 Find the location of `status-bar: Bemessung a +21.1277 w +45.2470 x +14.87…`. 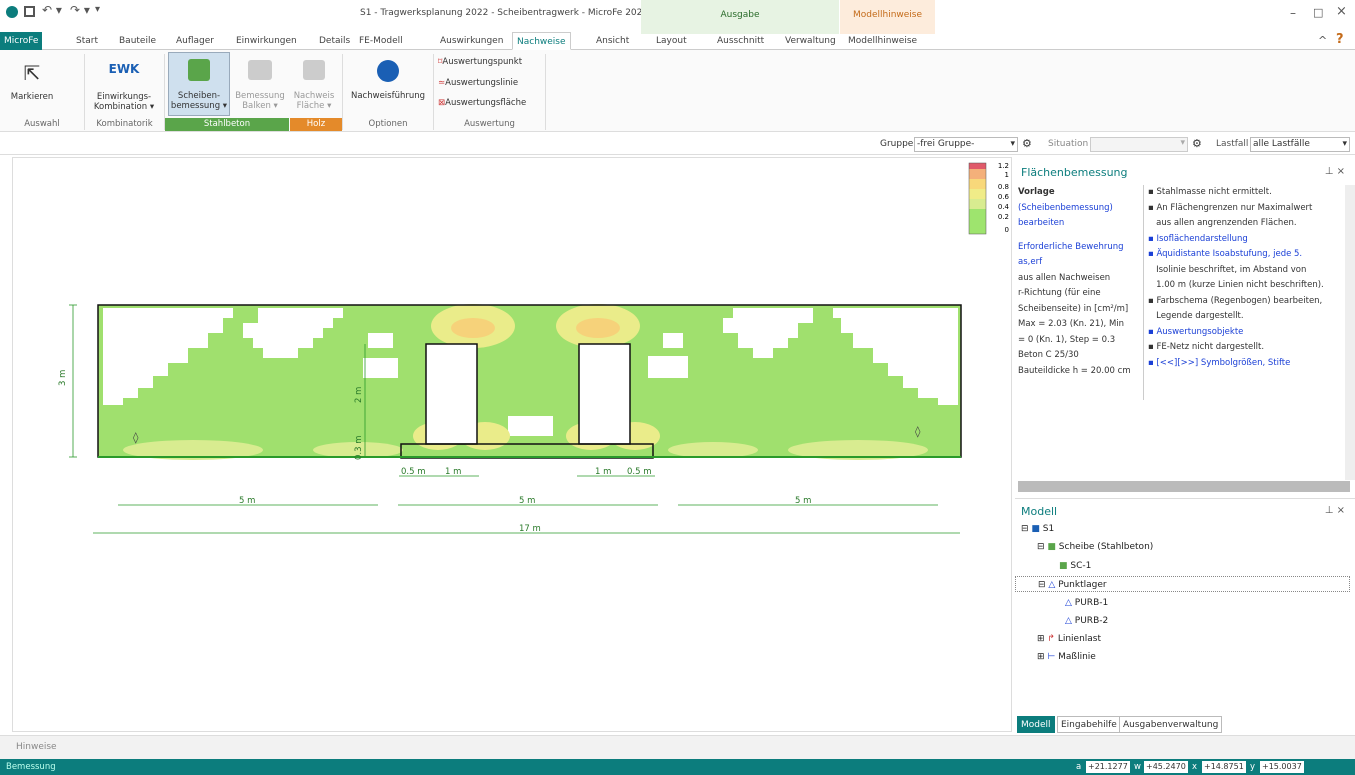

status-bar: Bemessung a +21.1277 w +45.2470 x +14.87… is located at coordinates (677, 767).